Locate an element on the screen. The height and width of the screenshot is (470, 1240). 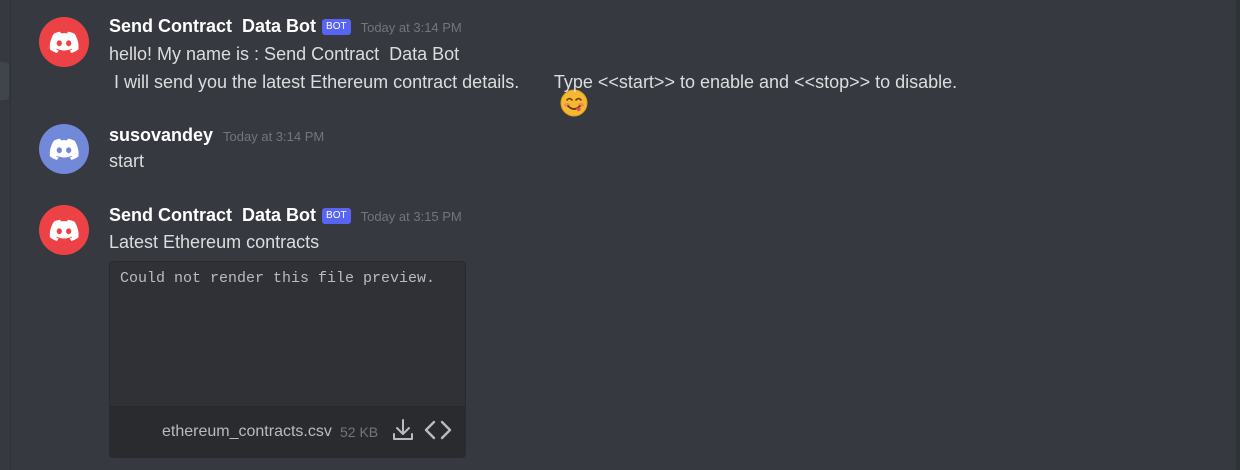
message-header: susovandey Today at 3:14 PM is located at coordinates (216, 135).